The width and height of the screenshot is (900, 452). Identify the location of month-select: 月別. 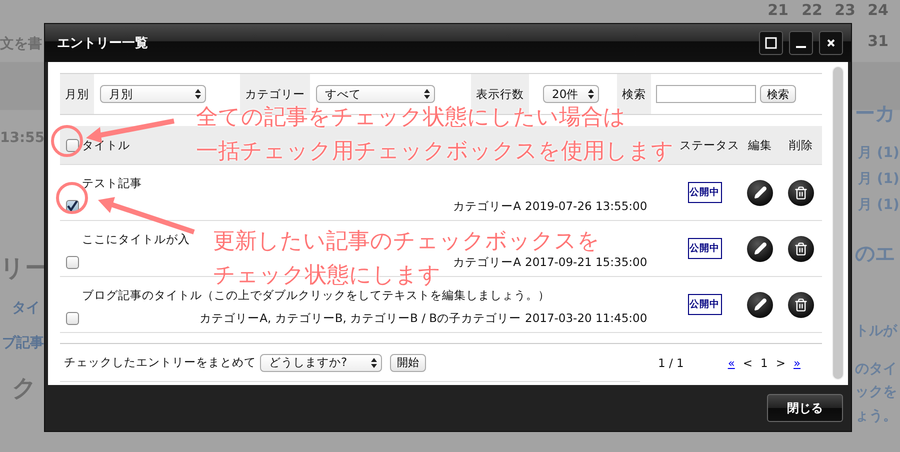
(153, 94).